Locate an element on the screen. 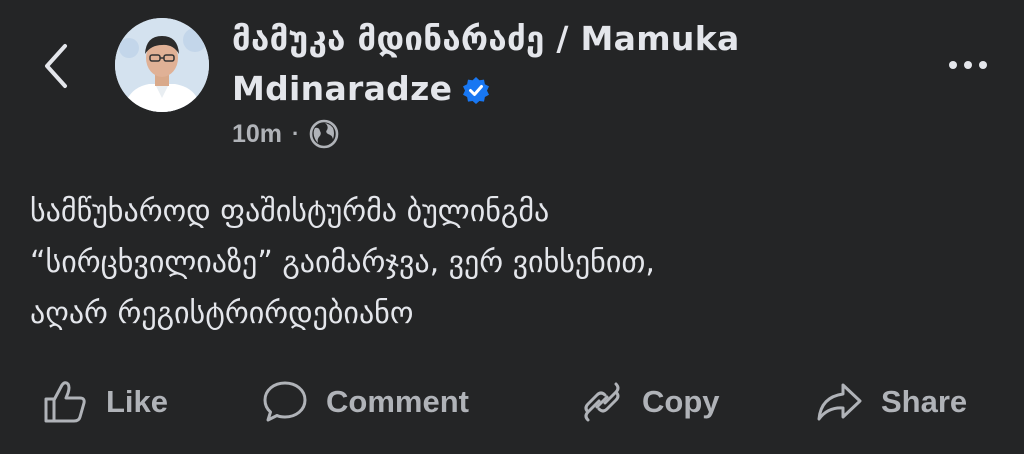  author-name-line: მამუკა მდინარაძე / Mamuka Mdinaradze is located at coordinates (562, 64).